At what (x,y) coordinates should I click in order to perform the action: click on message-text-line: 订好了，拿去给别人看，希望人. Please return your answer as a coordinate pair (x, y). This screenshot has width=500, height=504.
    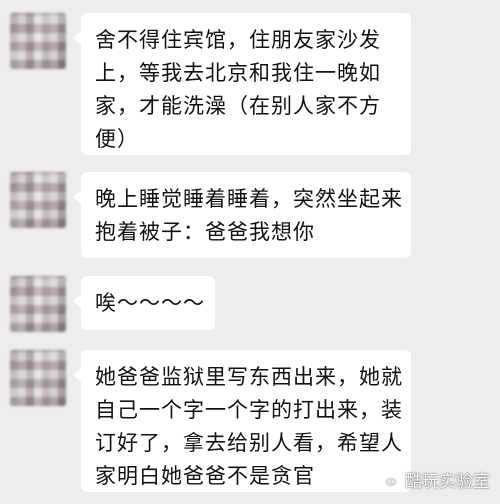
    Looking at the image, I should click on (249, 443).